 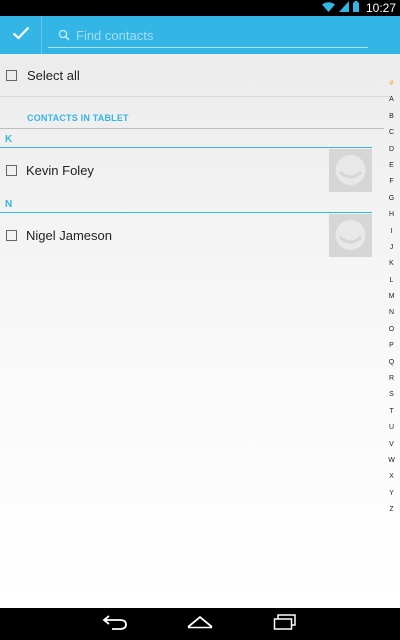 What do you see at coordinates (391, 330) in the screenshot?
I see `index-letter: O` at bounding box center [391, 330].